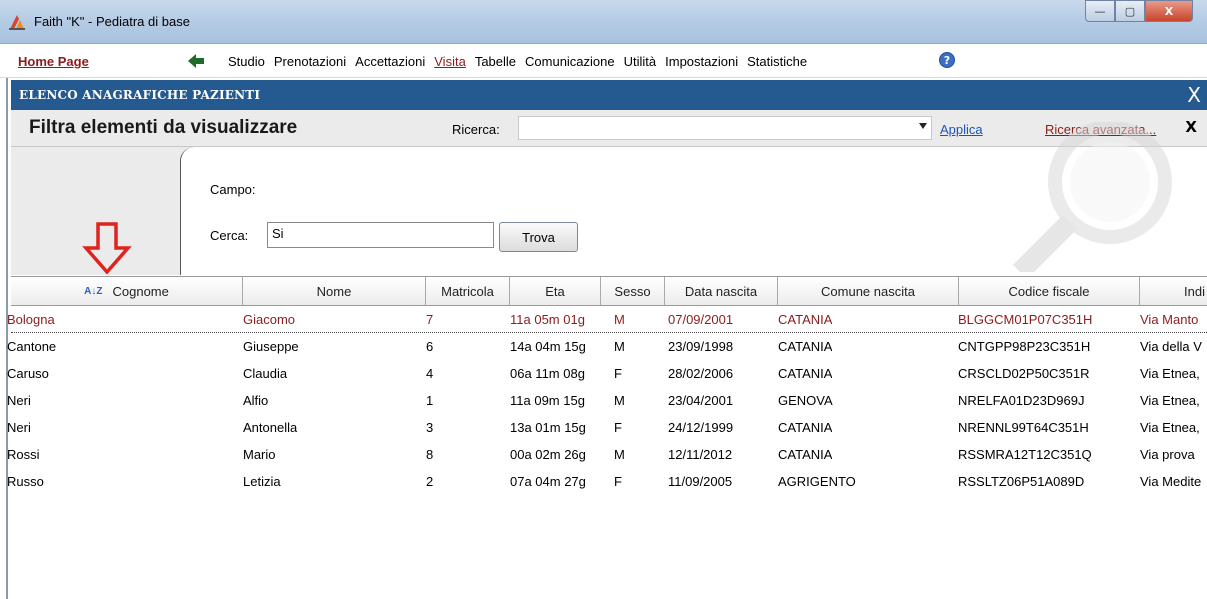 Image resolution: width=1207 pixels, height=599 pixels. I want to click on minimize-button: —, so click(1100, 11).